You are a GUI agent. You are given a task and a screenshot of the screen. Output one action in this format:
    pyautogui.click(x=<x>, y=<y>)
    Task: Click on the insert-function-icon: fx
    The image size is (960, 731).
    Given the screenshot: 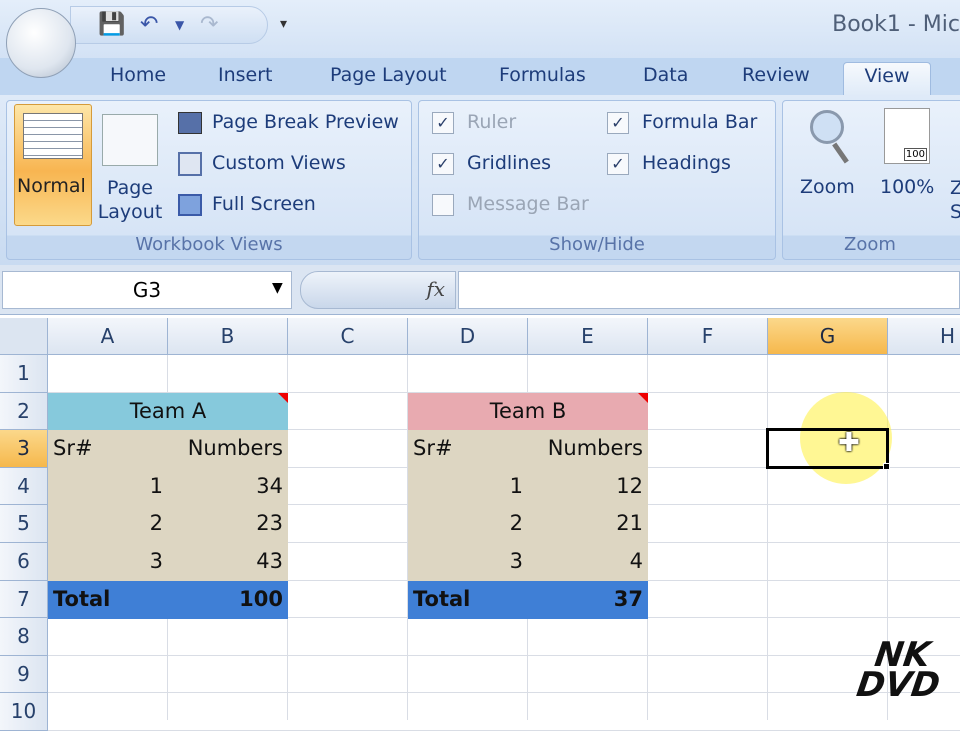 What is the action you would take?
    pyautogui.click(x=435, y=289)
    